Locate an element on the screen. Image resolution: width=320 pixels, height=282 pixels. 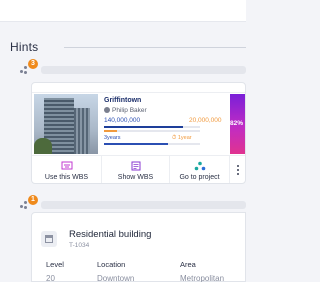
progress-strip: 82% is located at coordinates (237, 124).